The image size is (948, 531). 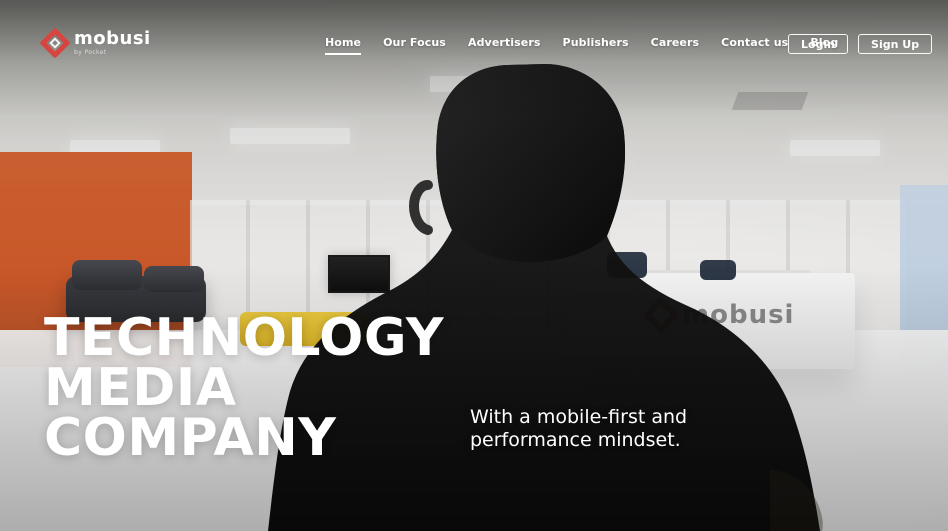 I want to click on hero-headline: TECHNOLOGY MEDIA COMPANY, so click(x=244, y=388).